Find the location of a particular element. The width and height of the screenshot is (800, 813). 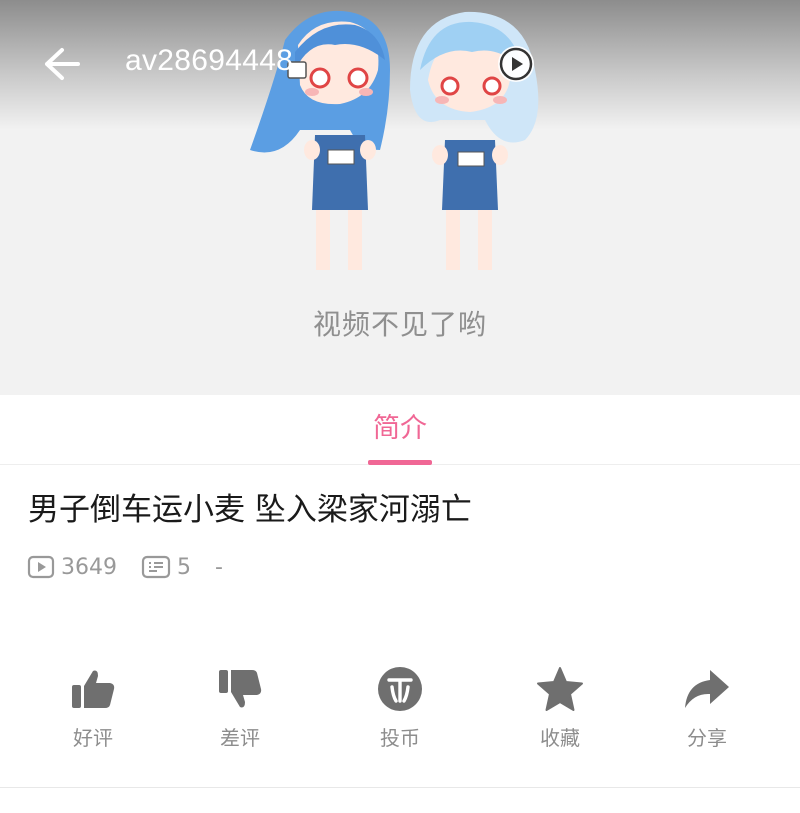

tab-intro-label: 简介 is located at coordinates (400, 428).